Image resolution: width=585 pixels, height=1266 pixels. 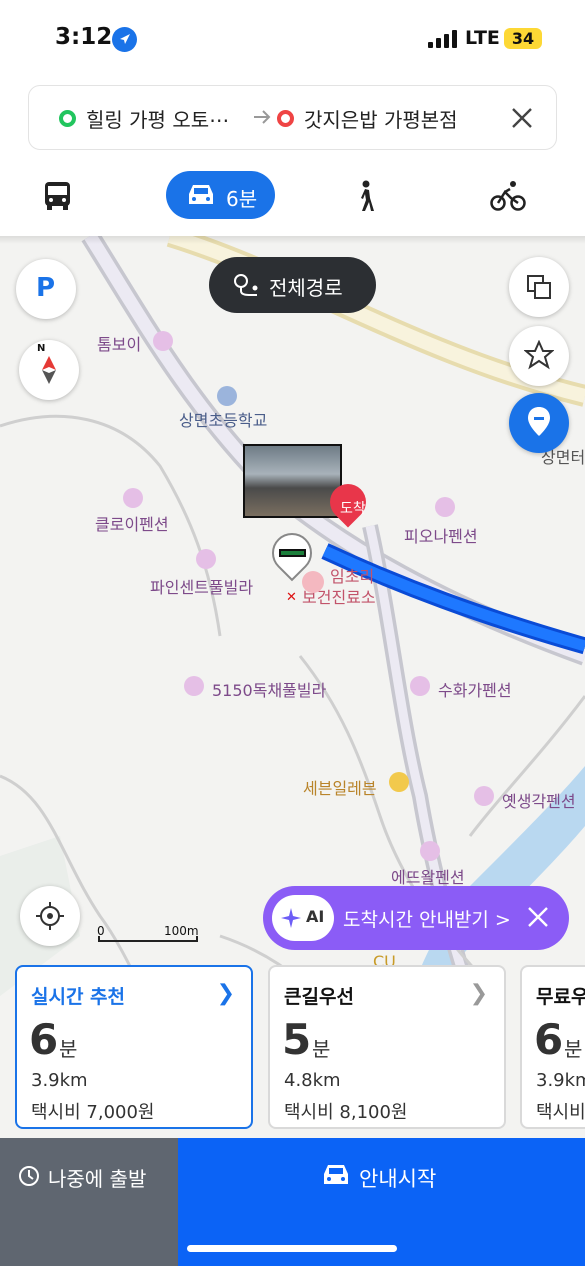 I want to click on poi-label: 세븐일레븐, so click(x=340, y=787).